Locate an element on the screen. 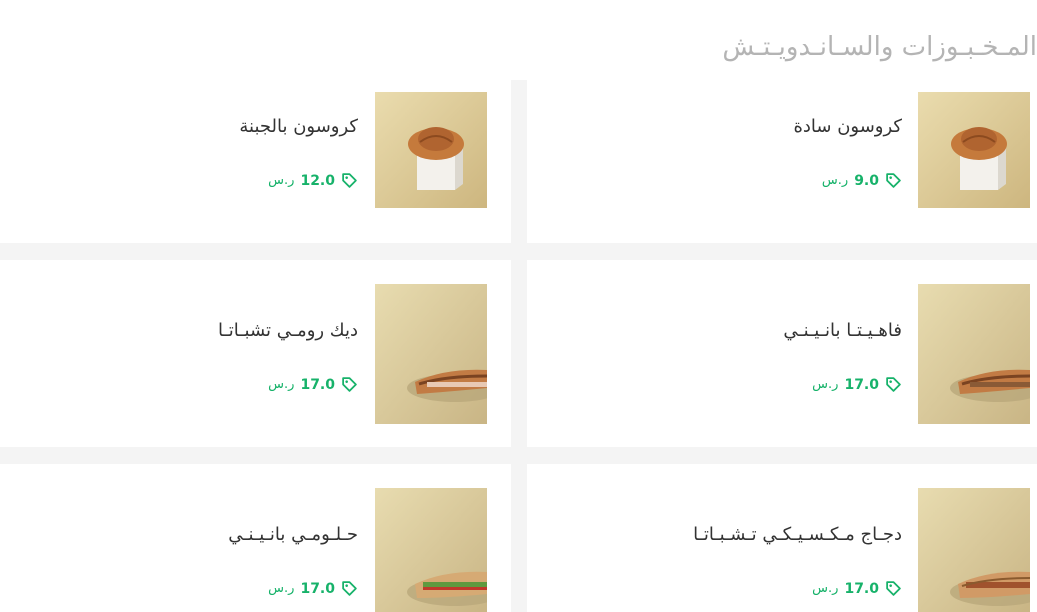  price-row: 12.0 ر.س is located at coordinates (313, 180).